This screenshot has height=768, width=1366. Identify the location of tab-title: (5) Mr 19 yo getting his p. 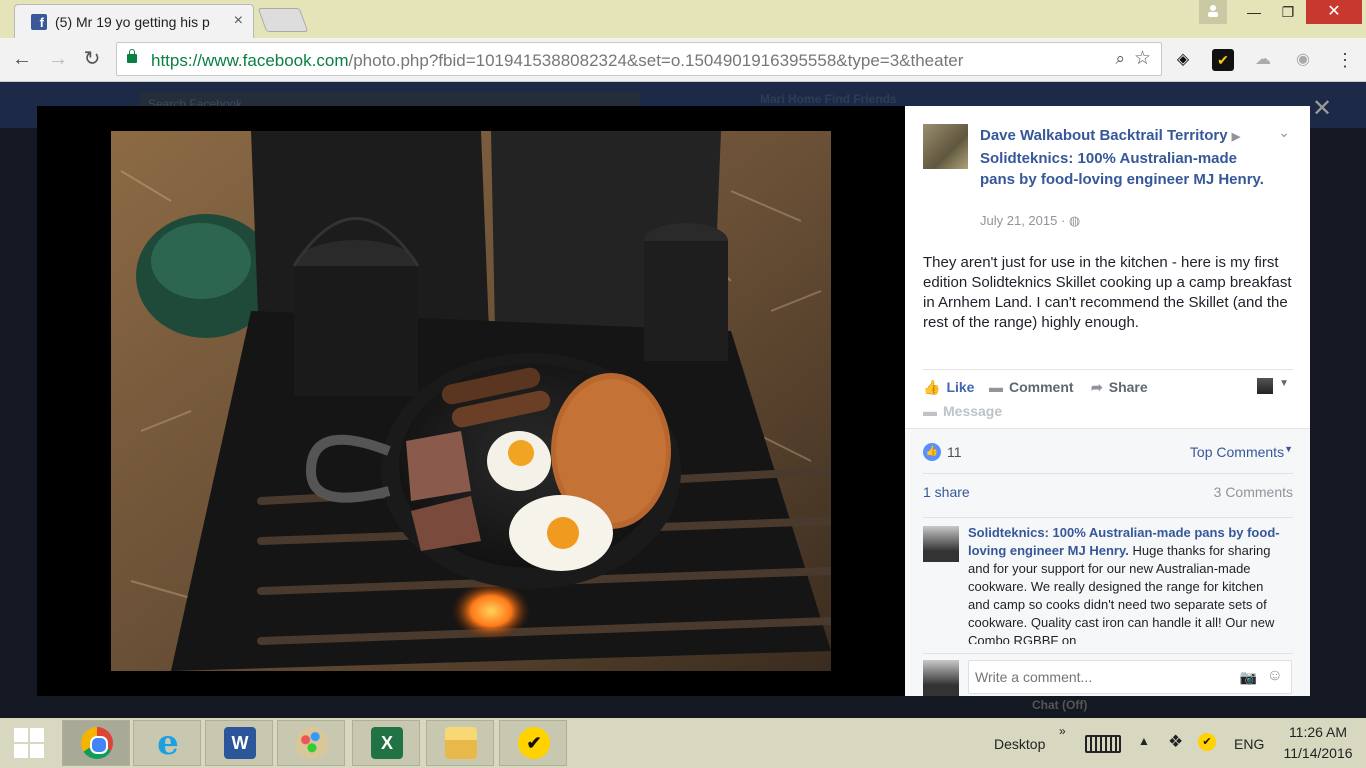
(132, 22).